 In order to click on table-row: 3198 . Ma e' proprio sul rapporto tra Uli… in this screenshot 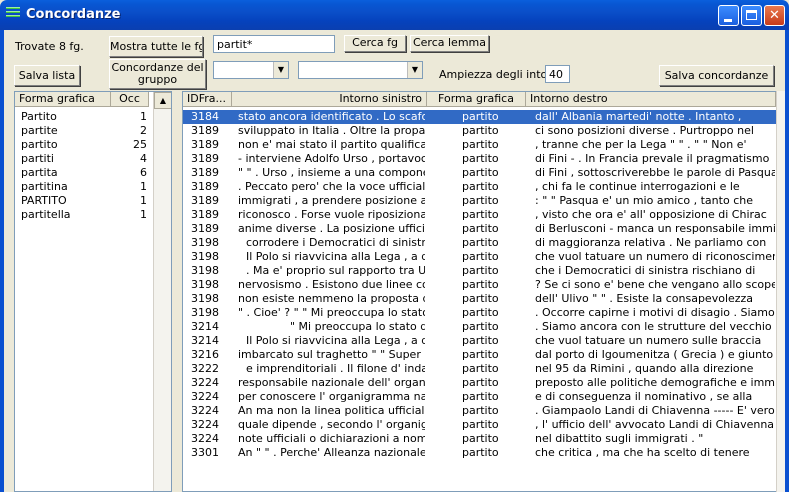, I will do `click(479, 271)`.